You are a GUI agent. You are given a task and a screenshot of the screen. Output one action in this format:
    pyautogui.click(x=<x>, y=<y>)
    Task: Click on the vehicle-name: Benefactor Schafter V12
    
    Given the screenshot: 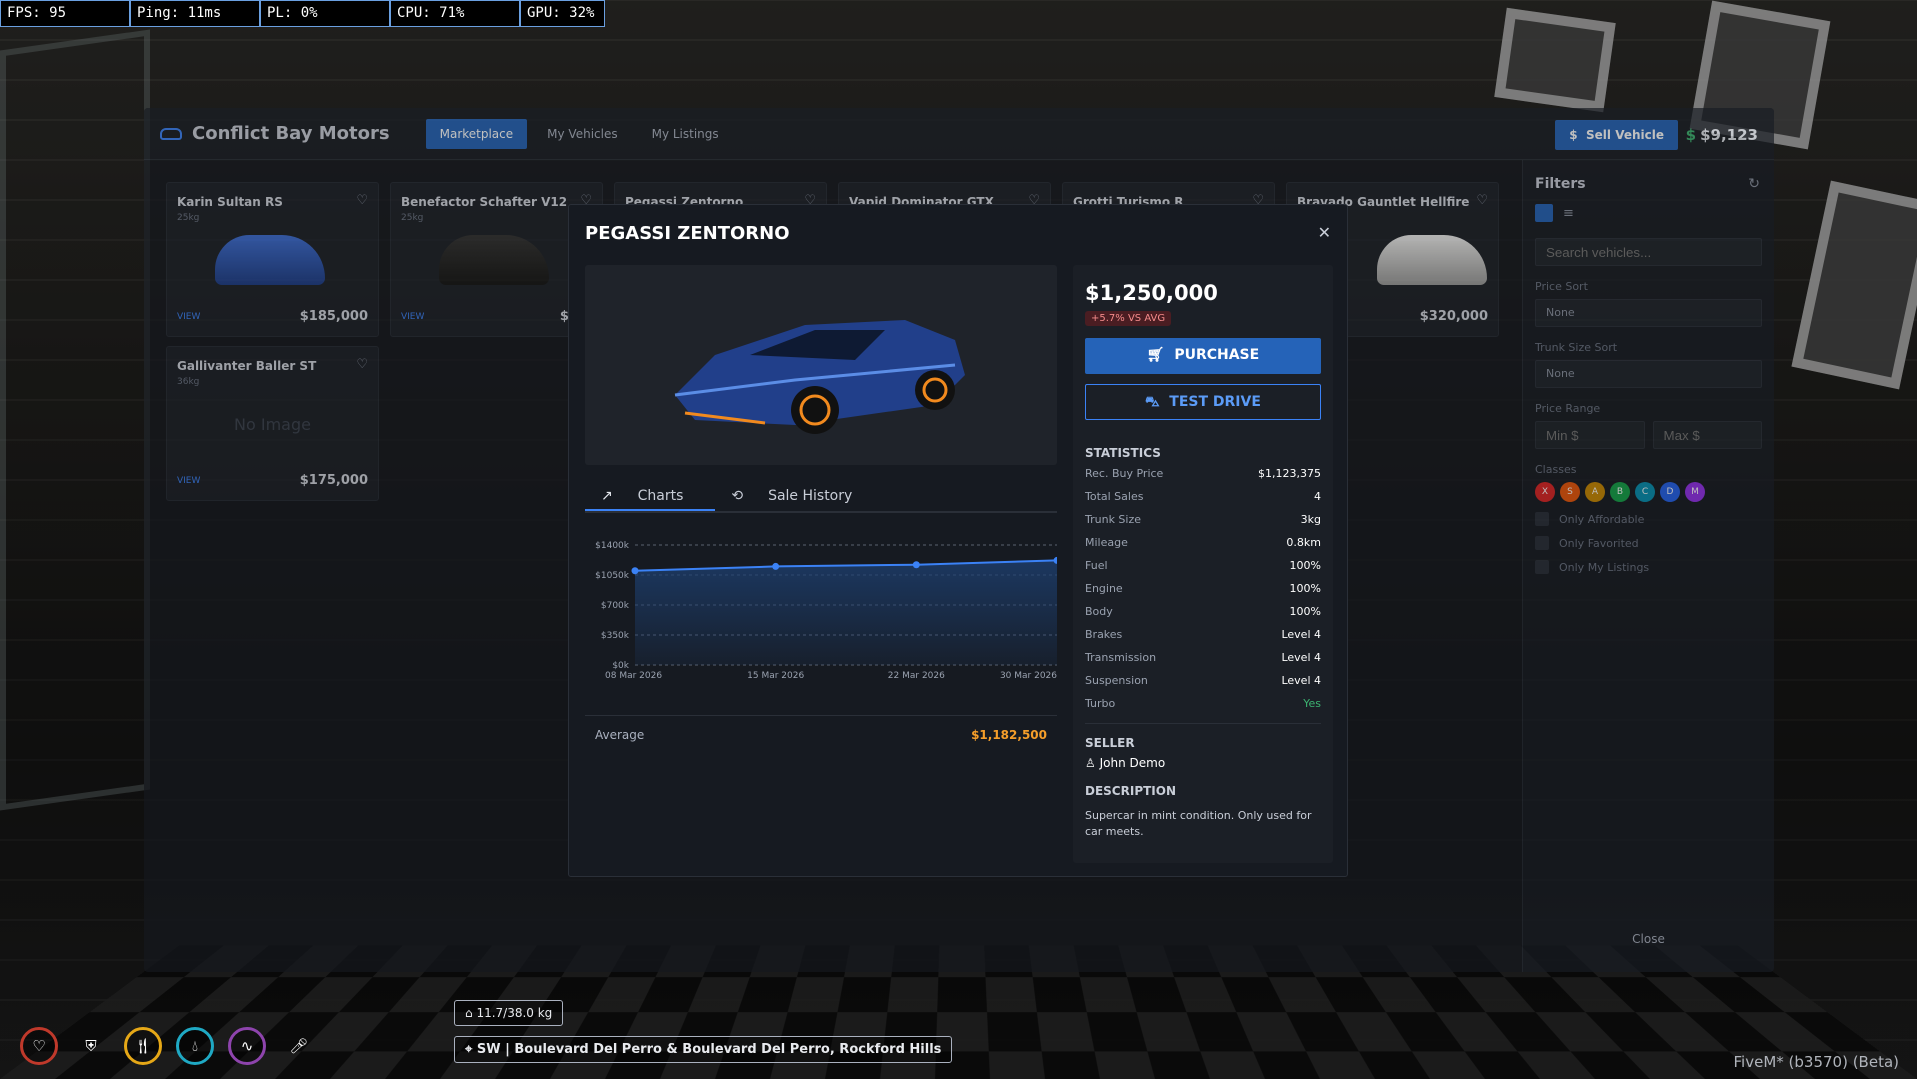 What is the action you would take?
    pyautogui.click(x=484, y=202)
    